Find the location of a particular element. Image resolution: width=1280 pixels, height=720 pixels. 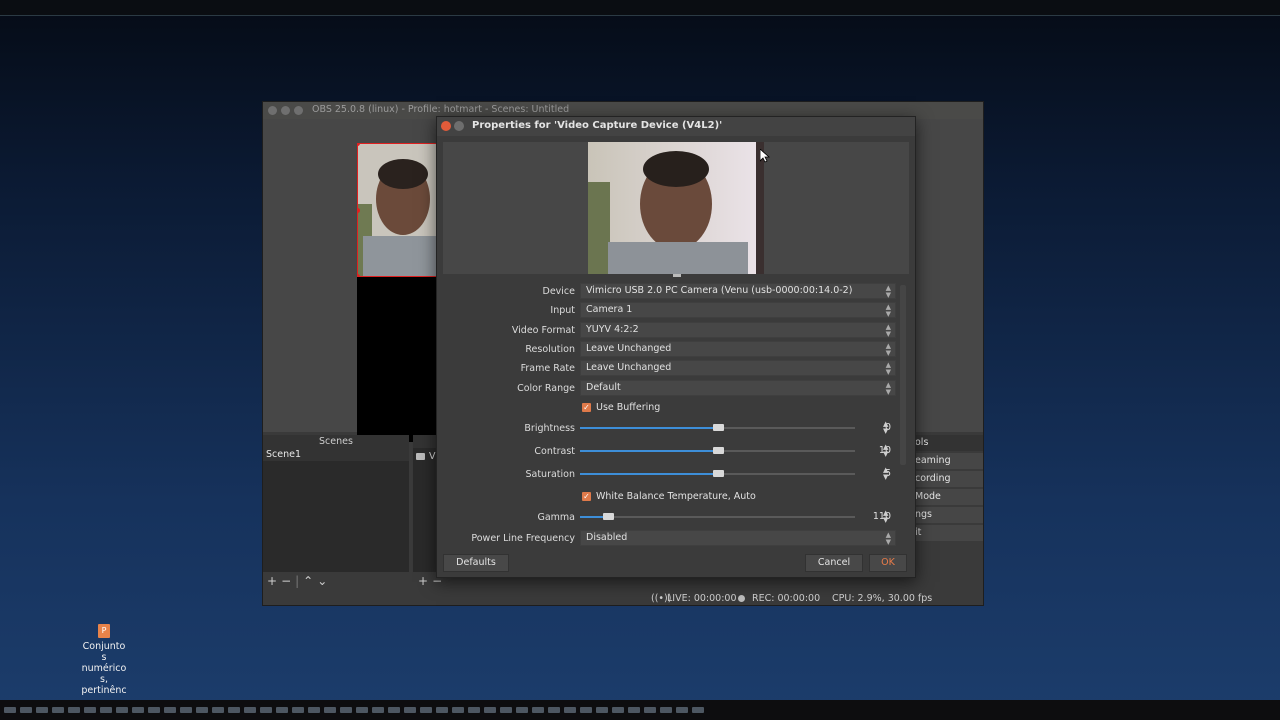

start-recording-button: cording is located at coordinates (948, 479).